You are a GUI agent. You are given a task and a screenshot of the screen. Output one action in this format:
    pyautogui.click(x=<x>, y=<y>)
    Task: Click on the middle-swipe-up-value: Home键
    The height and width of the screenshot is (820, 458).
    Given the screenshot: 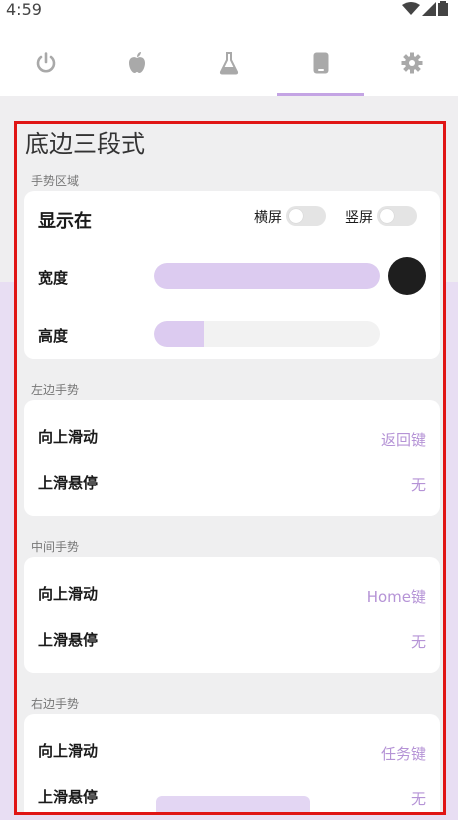 What is the action you would take?
    pyautogui.click(x=396, y=596)
    